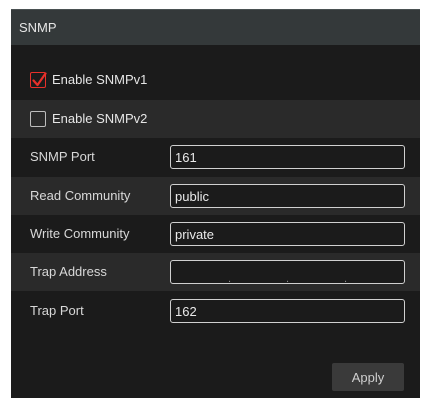 Image resolution: width=425 pixels, height=398 pixels. I want to click on checkmark-icon, so click(39, 79).